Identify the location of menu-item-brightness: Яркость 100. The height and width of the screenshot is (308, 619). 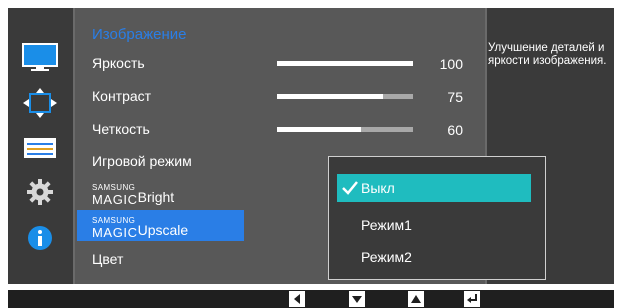
(280, 63).